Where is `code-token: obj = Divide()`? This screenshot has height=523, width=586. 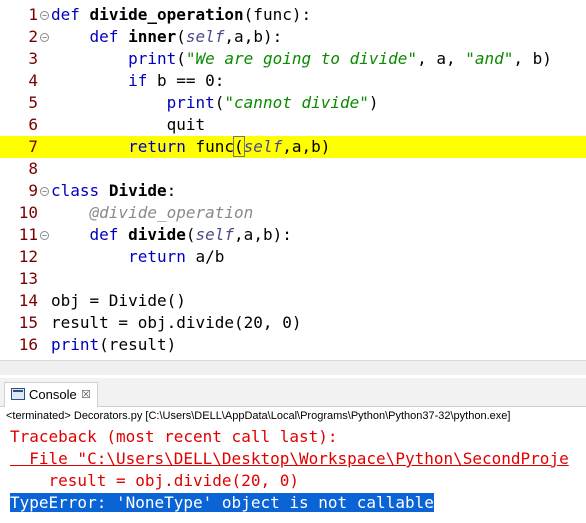 code-token: obj = Divide() is located at coordinates (118, 300).